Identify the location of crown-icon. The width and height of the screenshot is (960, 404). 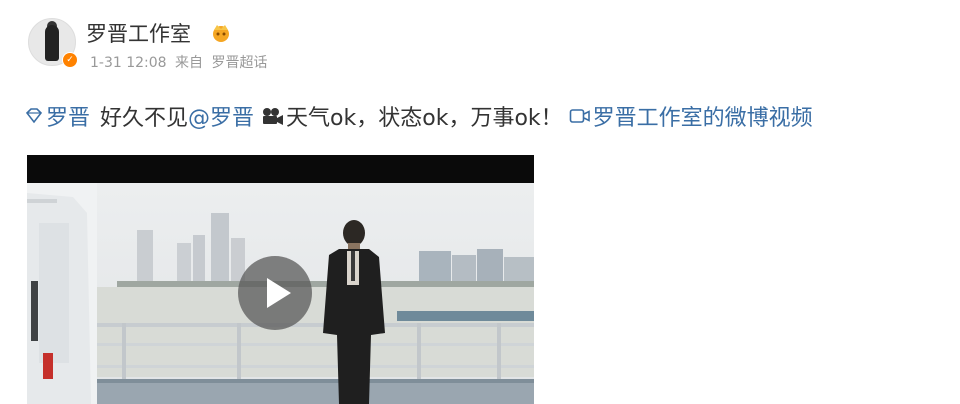
(221, 33).